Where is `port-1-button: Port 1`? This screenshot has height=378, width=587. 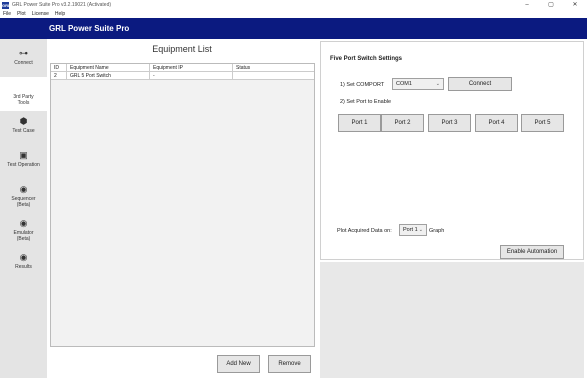
port-1-button: Port 1 is located at coordinates (359, 123).